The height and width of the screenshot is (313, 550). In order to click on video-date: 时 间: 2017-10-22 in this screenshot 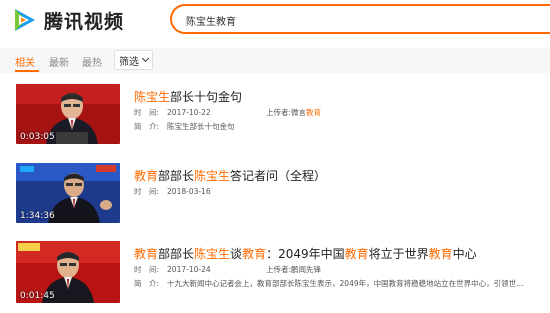, I will do `click(172, 112)`.